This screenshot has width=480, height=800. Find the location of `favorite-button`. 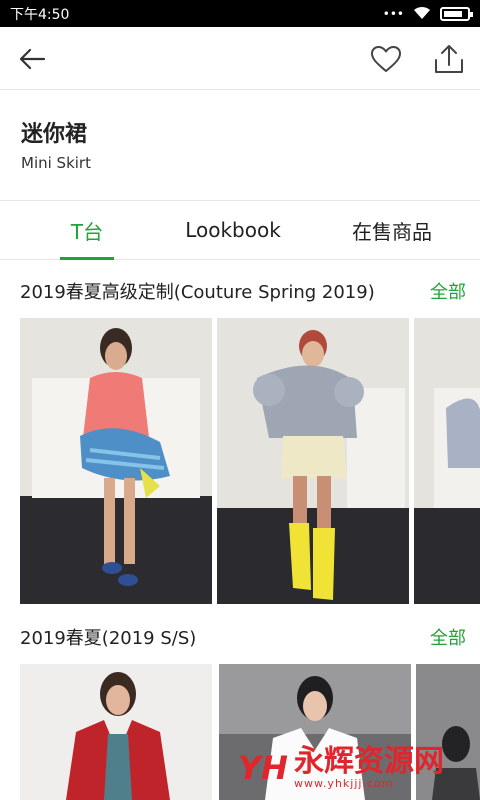

favorite-button is located at coordinates (386, 59).